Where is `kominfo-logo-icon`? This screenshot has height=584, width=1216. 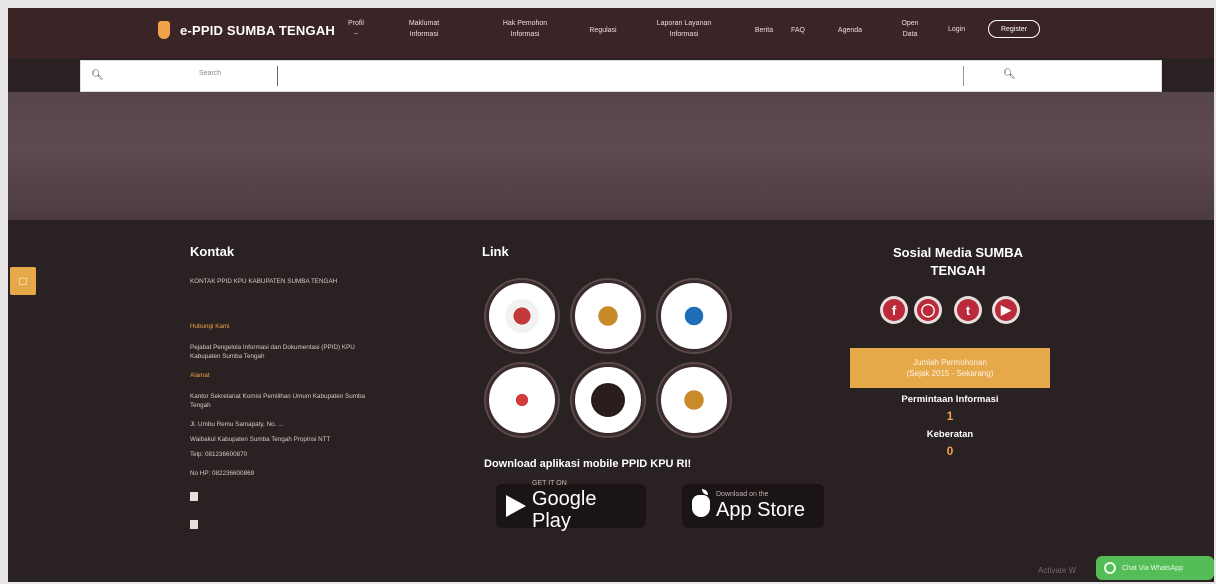
kominfo-logo-icon is located at coordinates (694, 316).